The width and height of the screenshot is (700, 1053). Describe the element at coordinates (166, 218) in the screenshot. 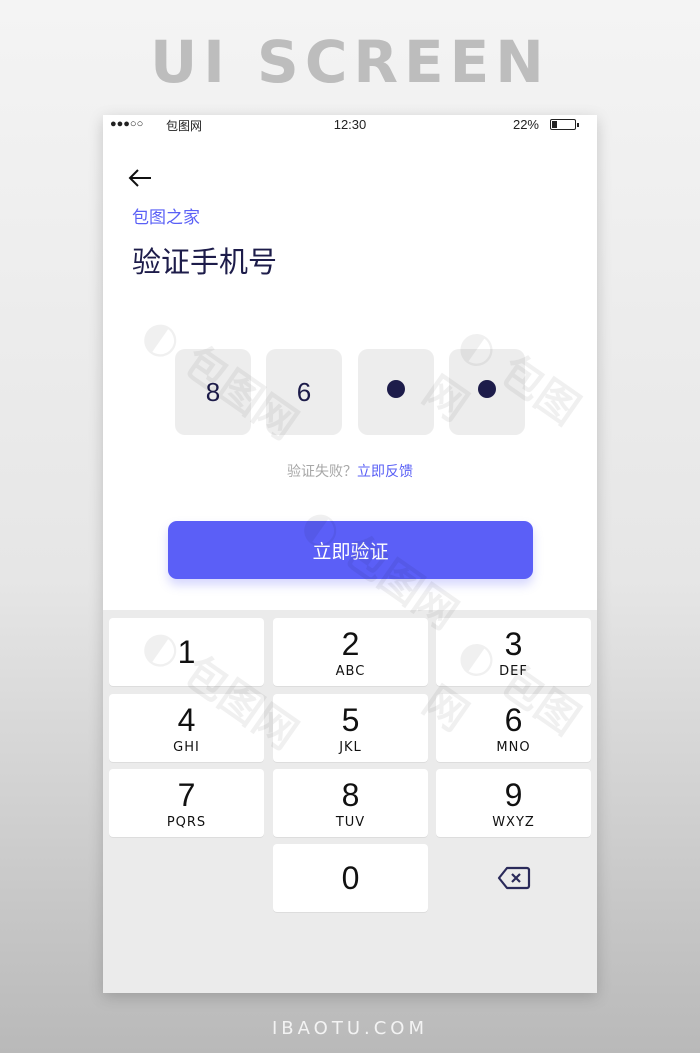

I see `app-subtitle: 包图之家` at that location.